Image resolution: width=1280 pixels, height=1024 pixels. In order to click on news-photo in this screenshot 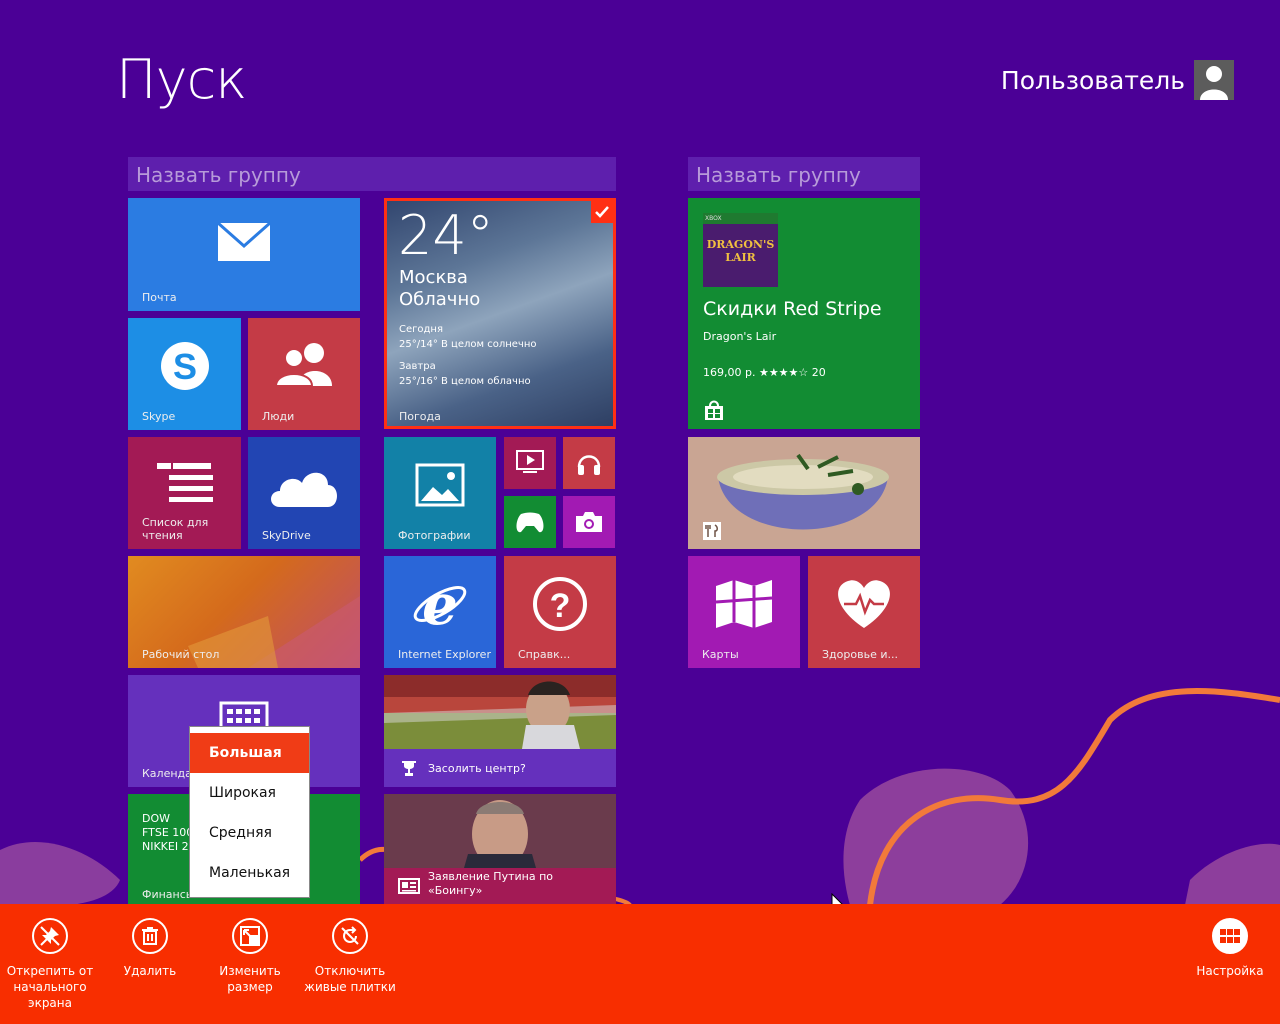, I will do `click(500, 831)`.